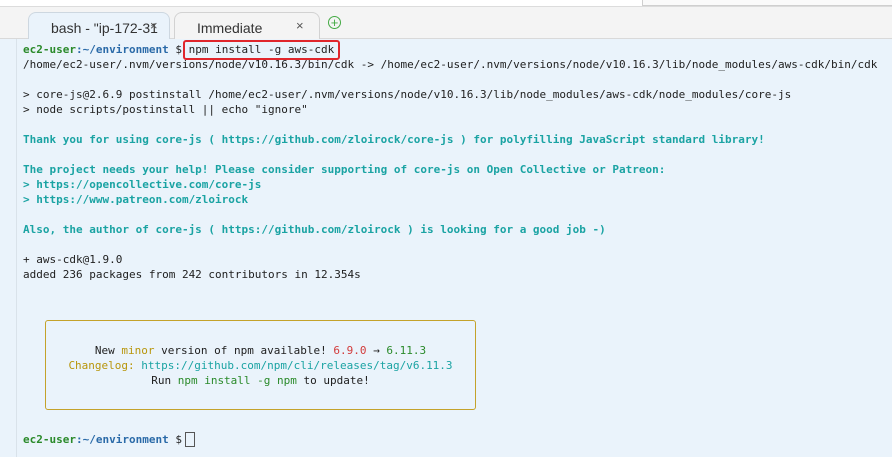  Describe the element at coordinates (136, 199) in the screenshot. I see `output-link-patreon: > https://www.patreon.com/zloirock` at that location.